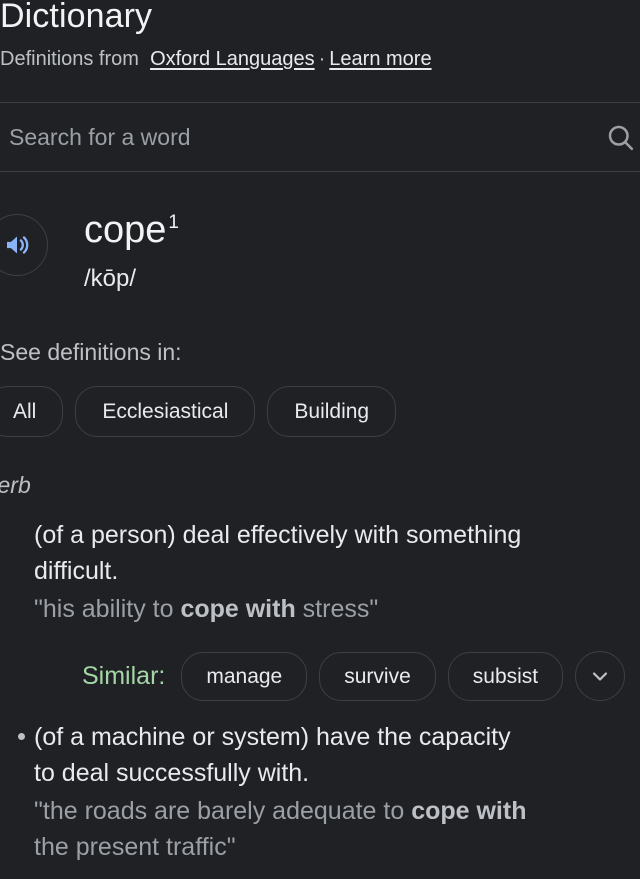  I want to click on entry-text-block: cope 1 /kōp/, so click(131, 251).